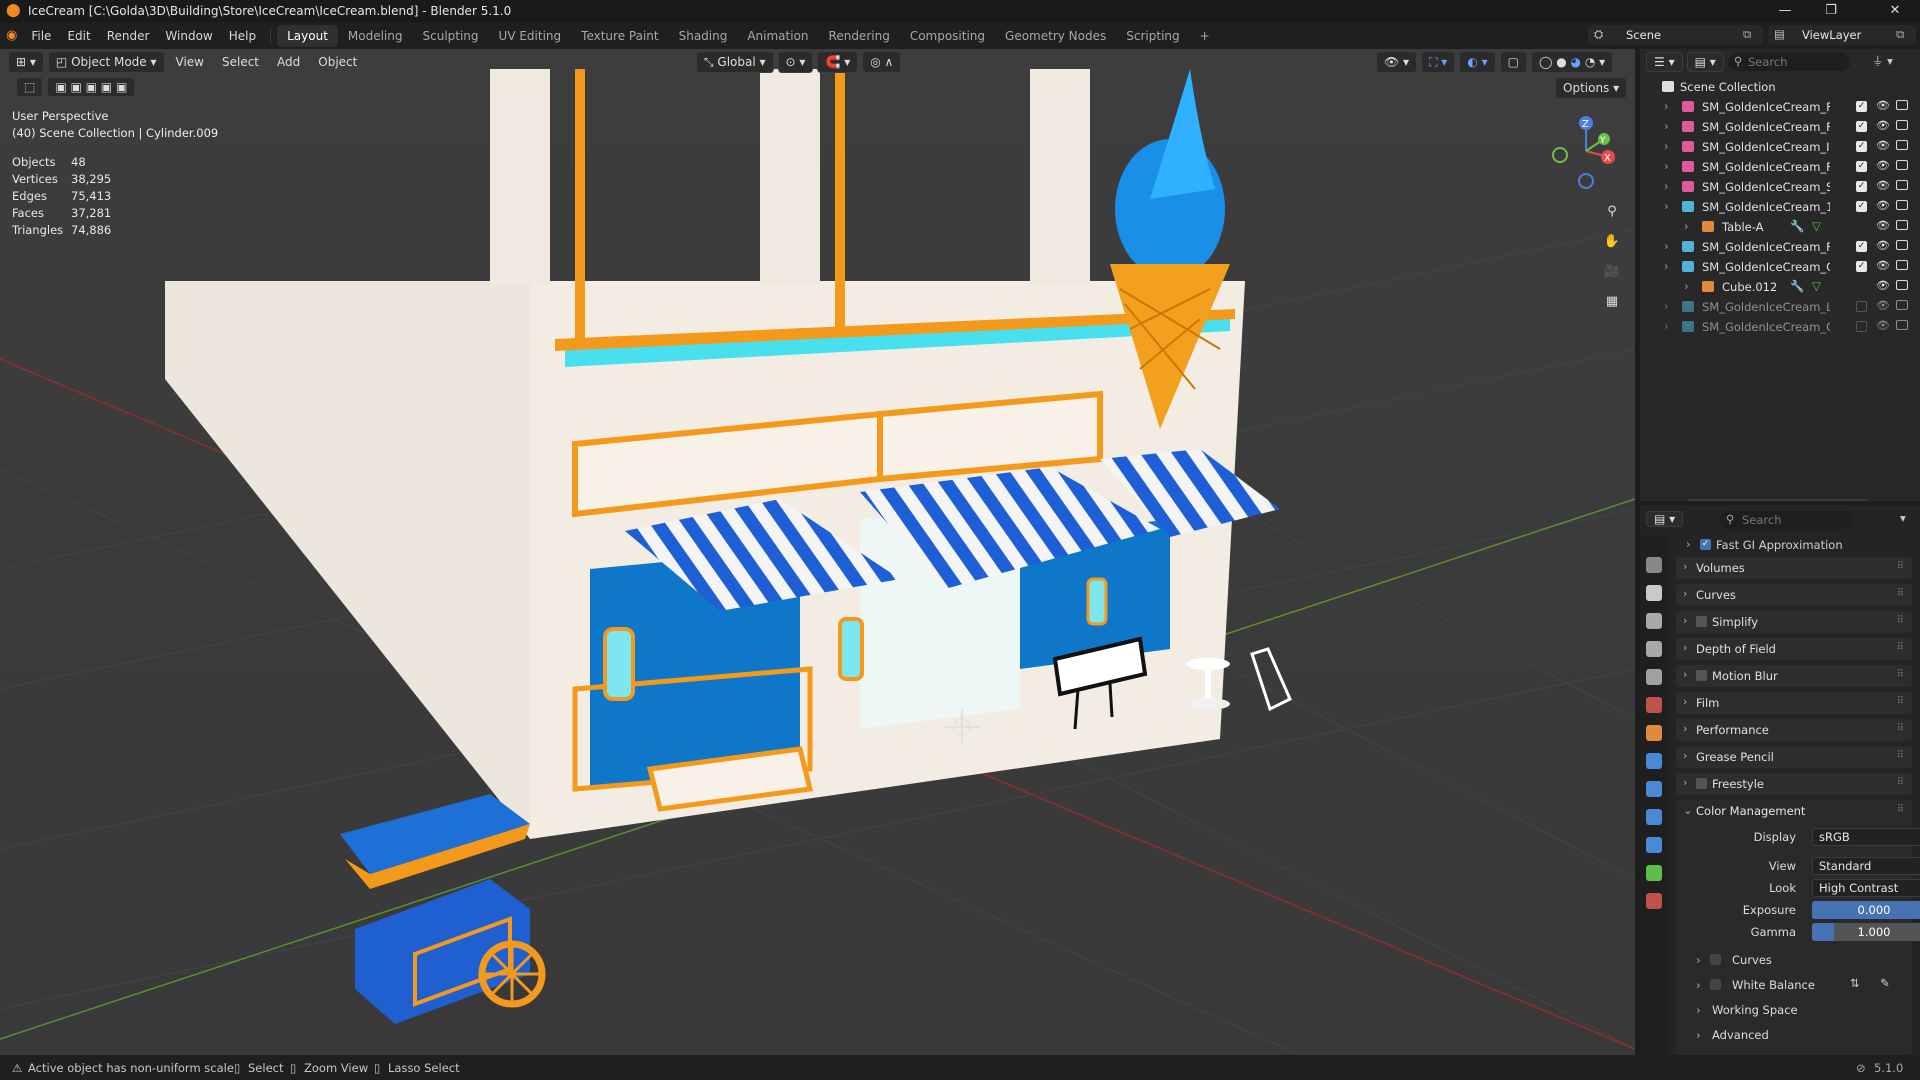 This screenshot has width=1920, height=1080. What do you see at coordinates (1882, 61) in the screenshot?
I see `filter-icon: ⏚ ▾` at bounding box center [1882, 61].